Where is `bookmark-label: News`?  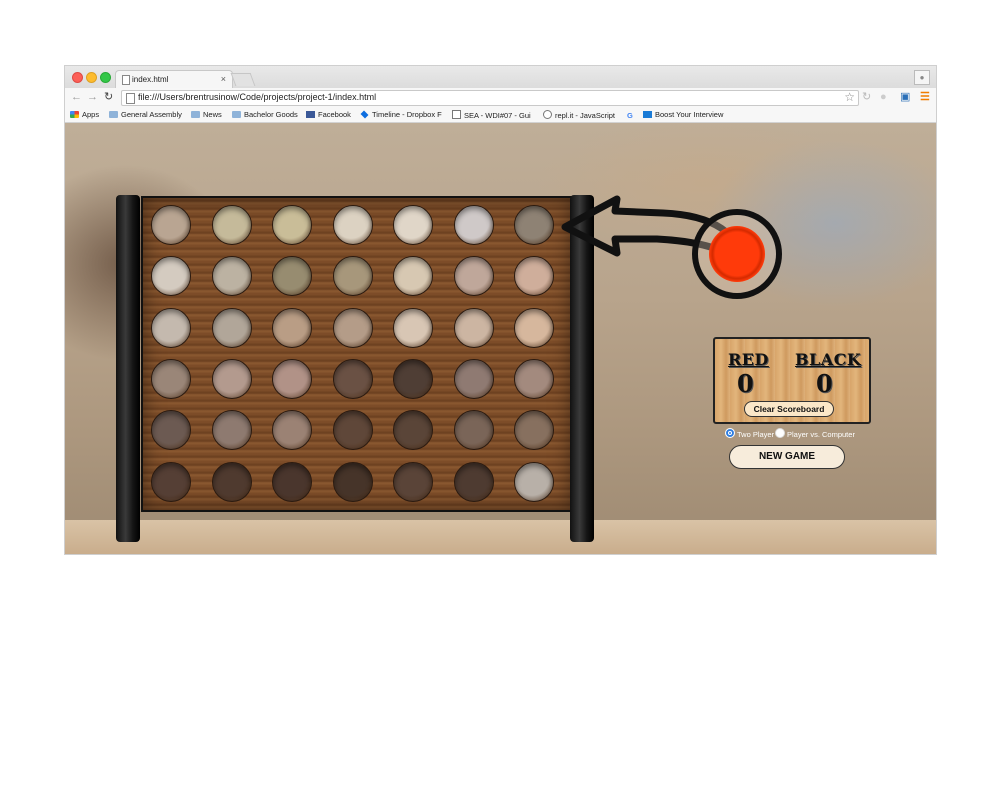
bookmark-label: News is located at coordinates (212, 114).